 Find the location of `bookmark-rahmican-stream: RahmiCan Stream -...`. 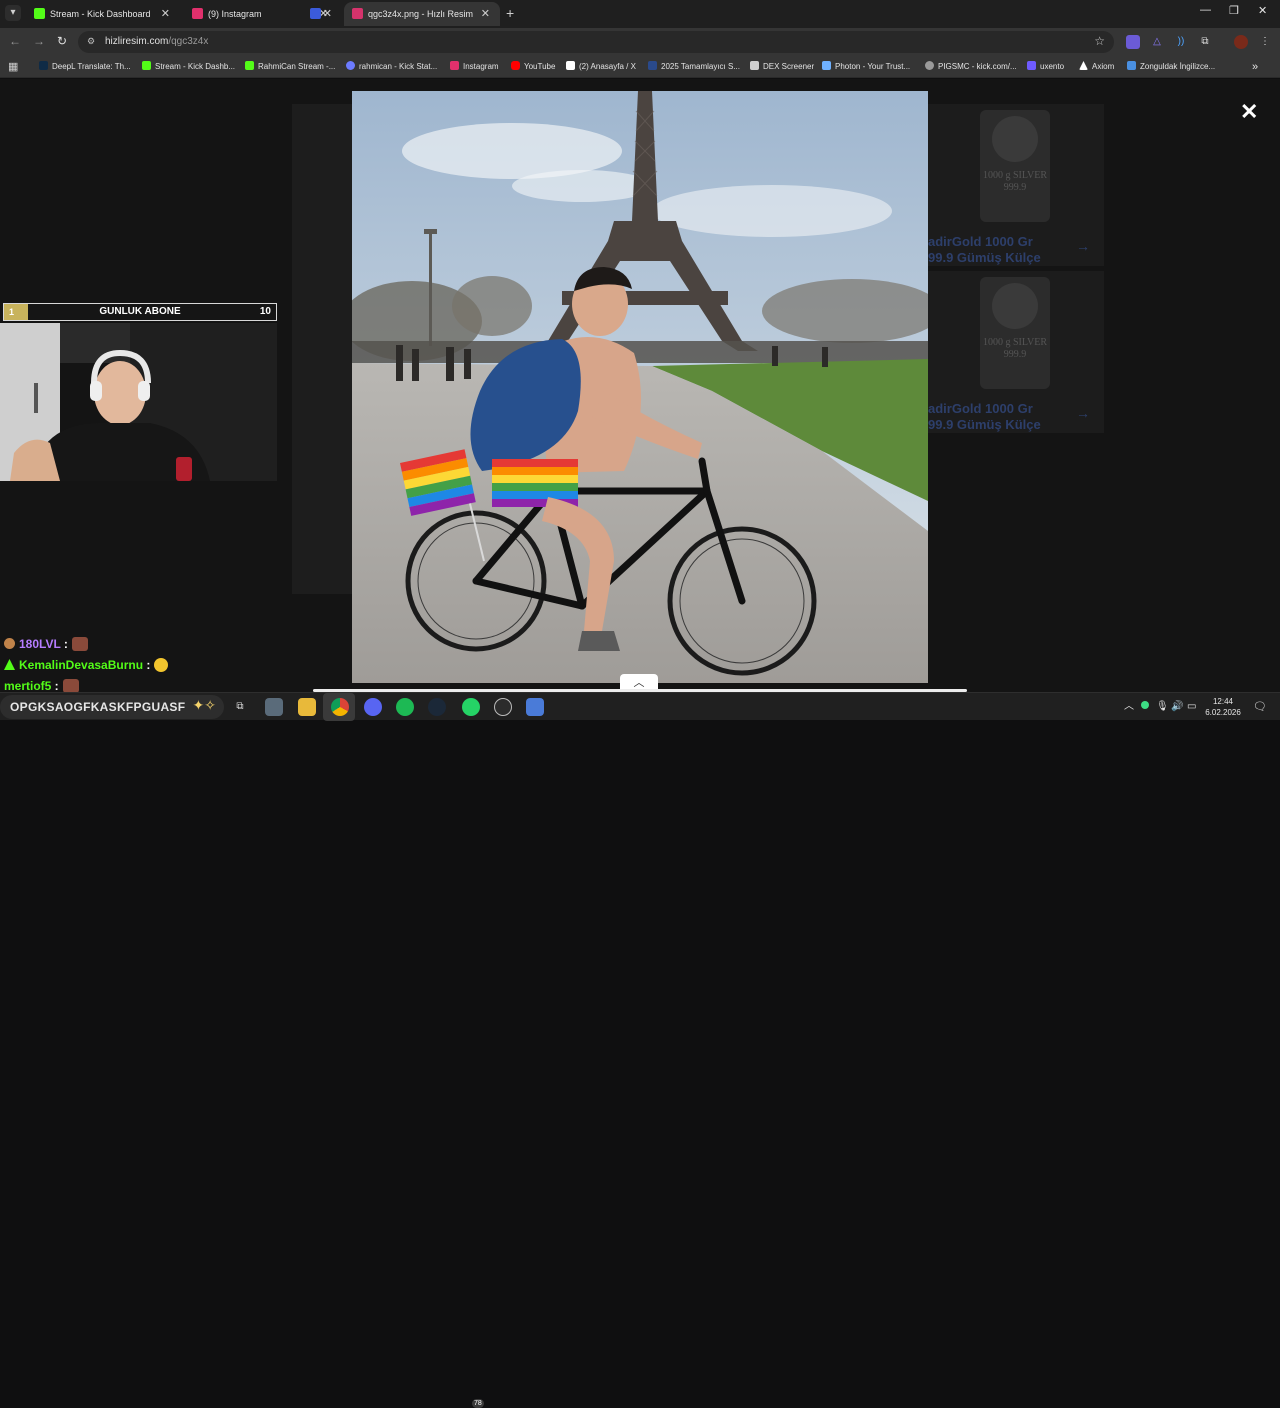

bookmark-rahmican-stream: RahmiCan Stream -... is located at coordinates (290, 67).